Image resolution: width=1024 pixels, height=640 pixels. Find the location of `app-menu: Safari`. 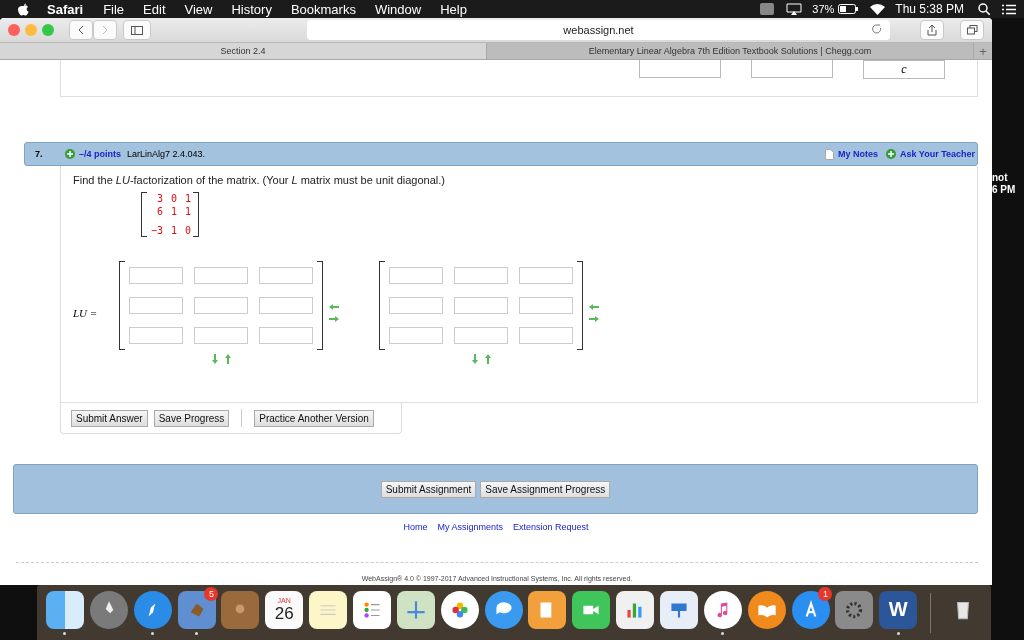

app-menu: Safari is located at coordinates (65, 9).